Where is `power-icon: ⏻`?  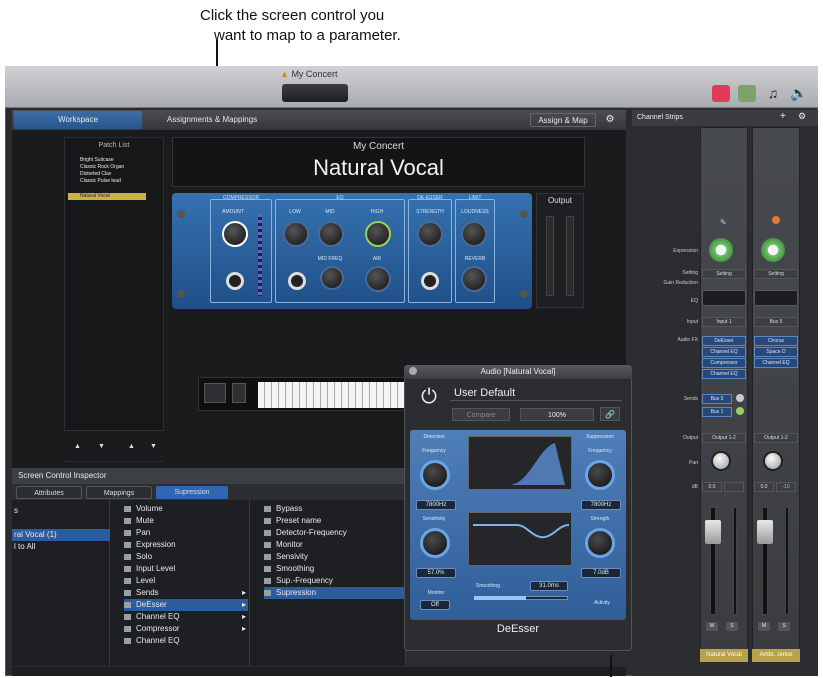
power-icon: ⏻ is located at coordinates (429, 397).